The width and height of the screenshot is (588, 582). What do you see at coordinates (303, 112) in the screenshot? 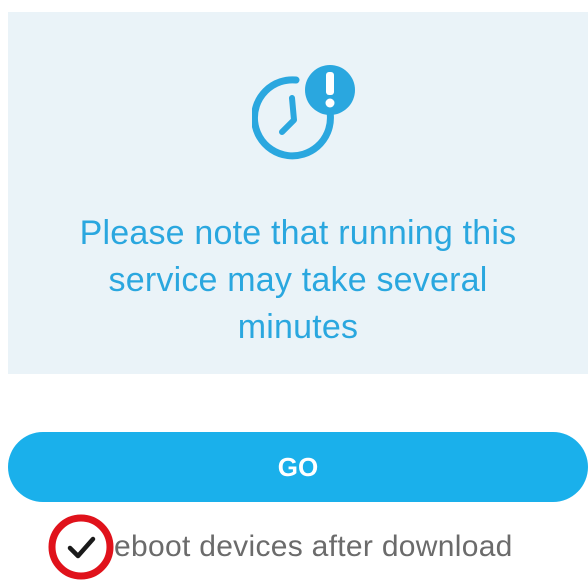
I see `clock-alert-icon` at bounding box center [303, 112].